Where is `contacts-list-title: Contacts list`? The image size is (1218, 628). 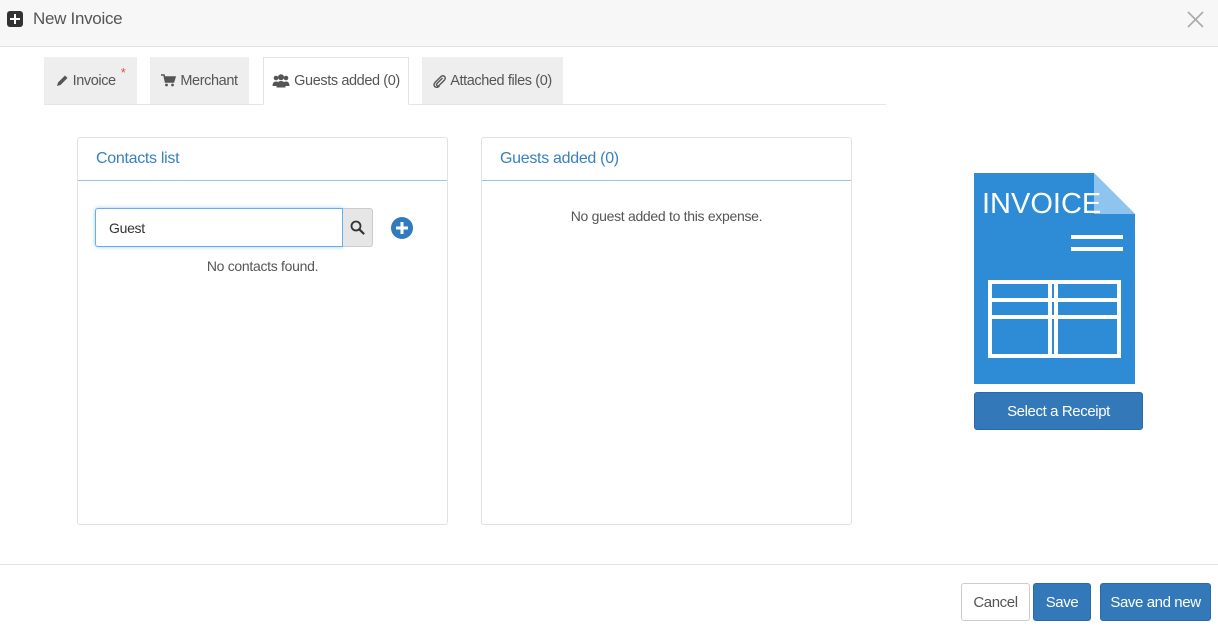
contacts-list-title: Contacts list is located at coordinates (262, 159).